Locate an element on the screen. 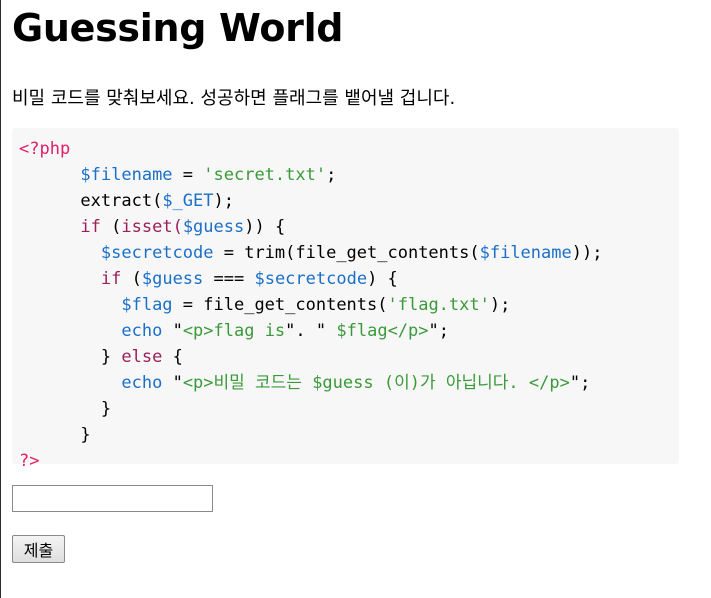  code-token: extract( is located at coordinates (121, 201).